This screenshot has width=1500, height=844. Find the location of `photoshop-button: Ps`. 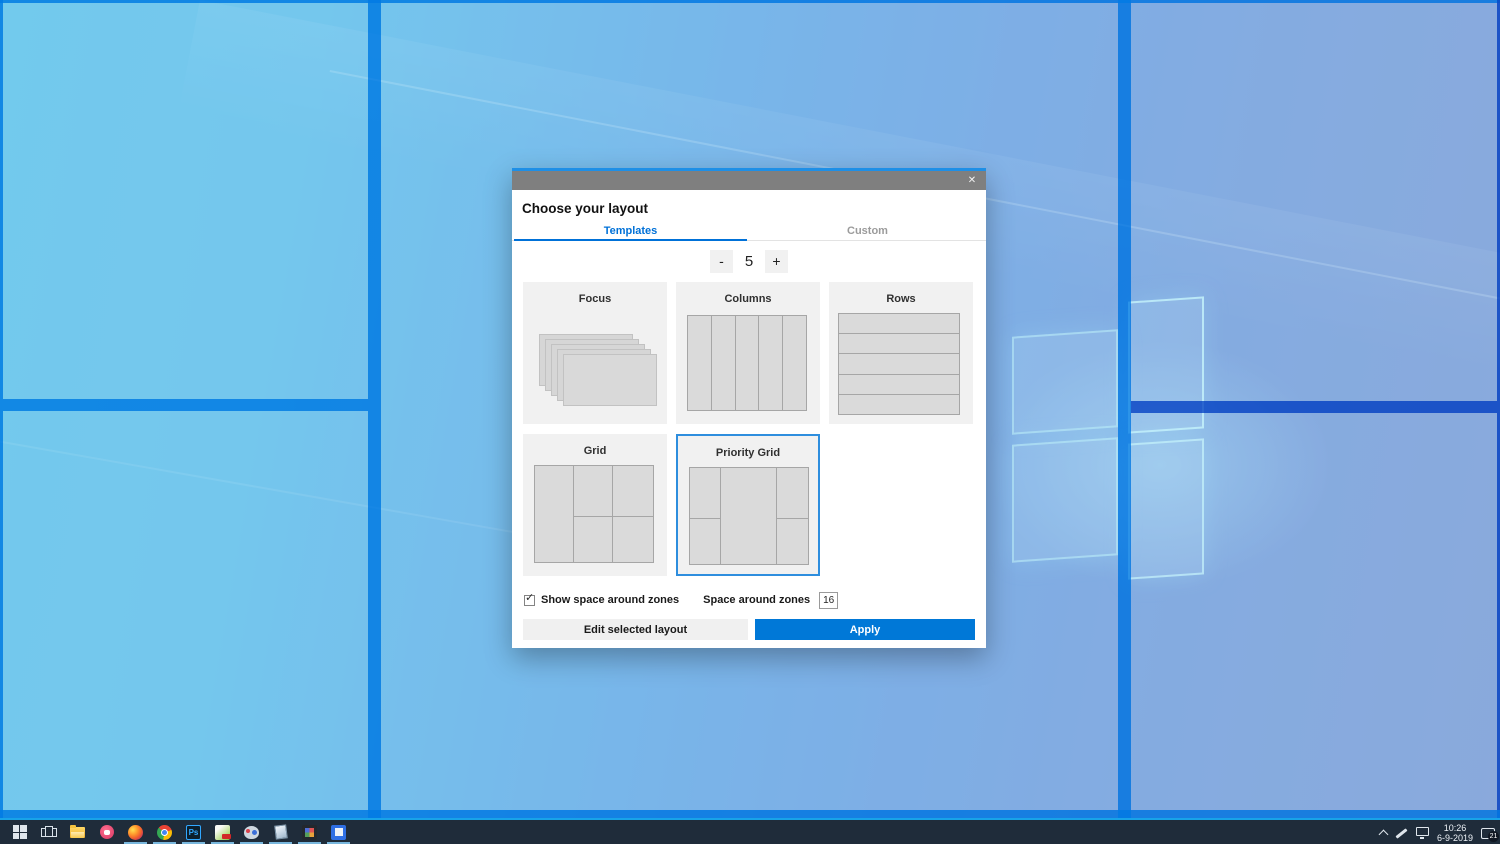

photoshop-button: Ps is located at coordinates (193, 832).